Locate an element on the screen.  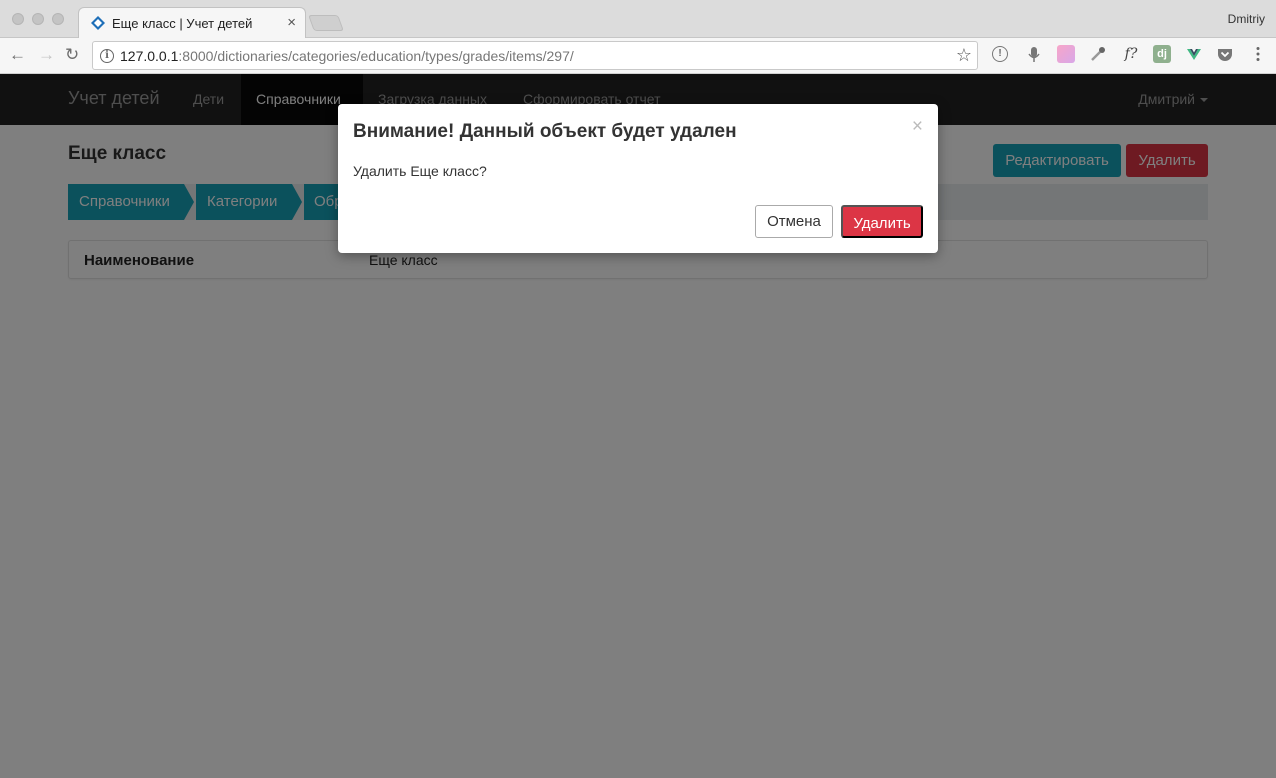
reload-icon: ↻ is located at coordinates (72, 55).